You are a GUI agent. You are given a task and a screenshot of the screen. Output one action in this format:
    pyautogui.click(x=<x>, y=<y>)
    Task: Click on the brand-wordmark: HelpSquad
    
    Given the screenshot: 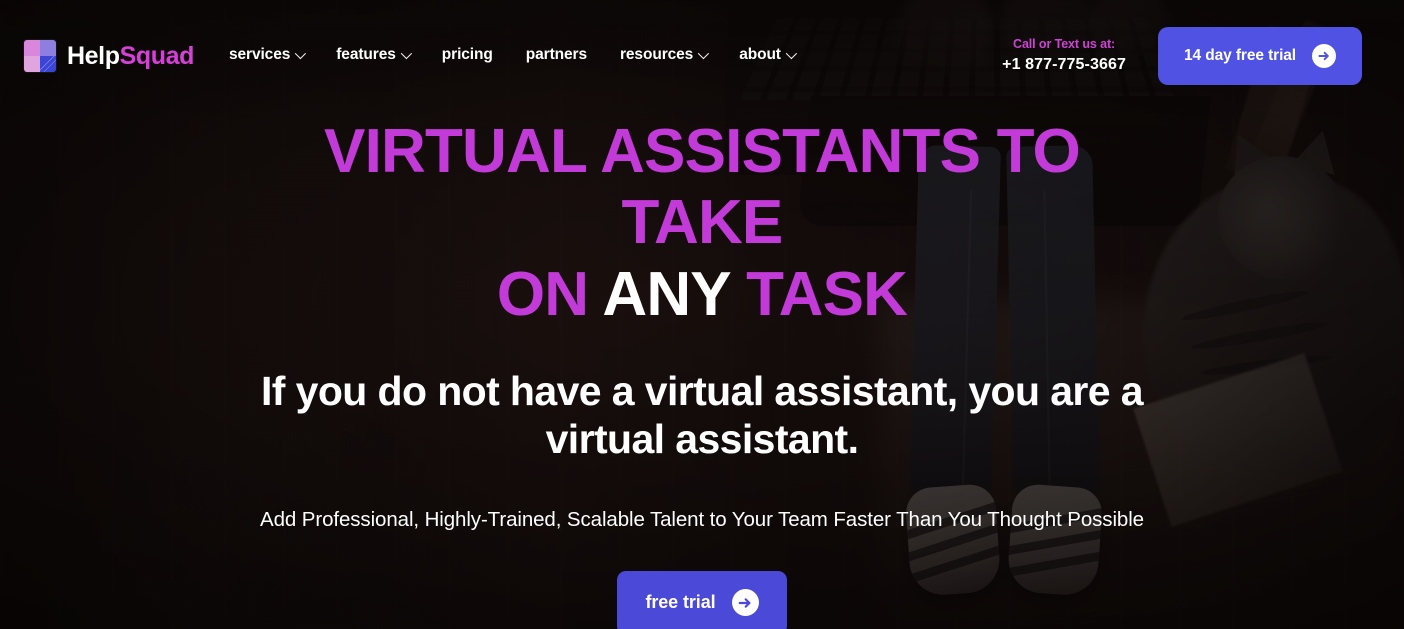 What is the action you would take?
    pyautogui.click(x=131, y=55)
    